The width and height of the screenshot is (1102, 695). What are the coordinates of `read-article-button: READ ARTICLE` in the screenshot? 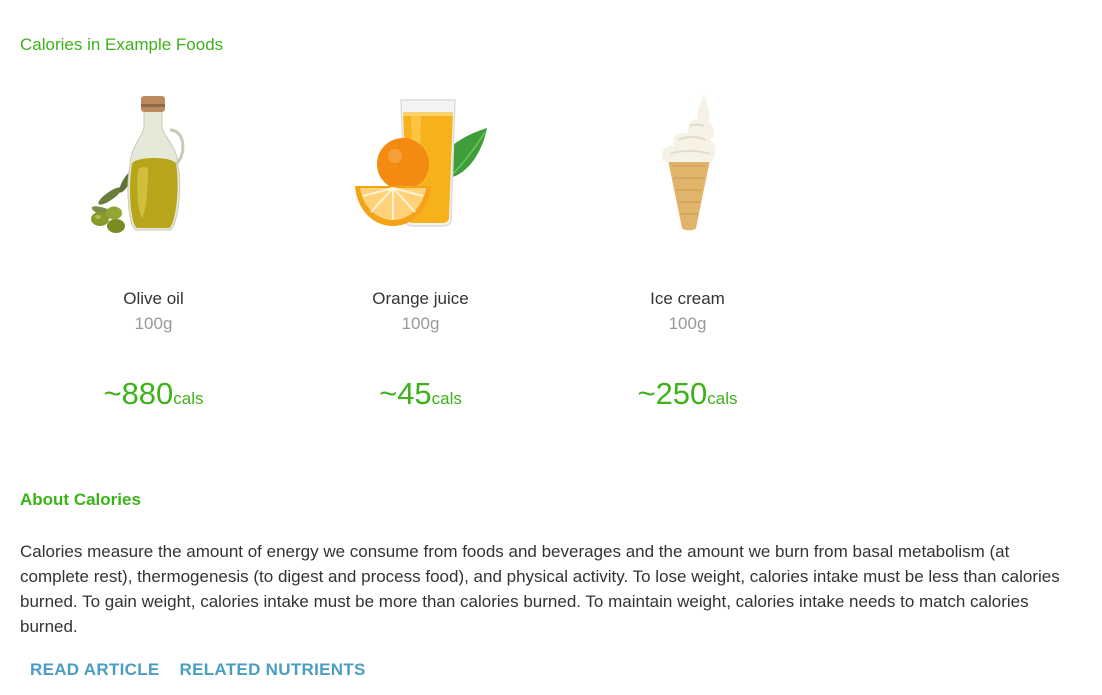 It's located at (95, 670).